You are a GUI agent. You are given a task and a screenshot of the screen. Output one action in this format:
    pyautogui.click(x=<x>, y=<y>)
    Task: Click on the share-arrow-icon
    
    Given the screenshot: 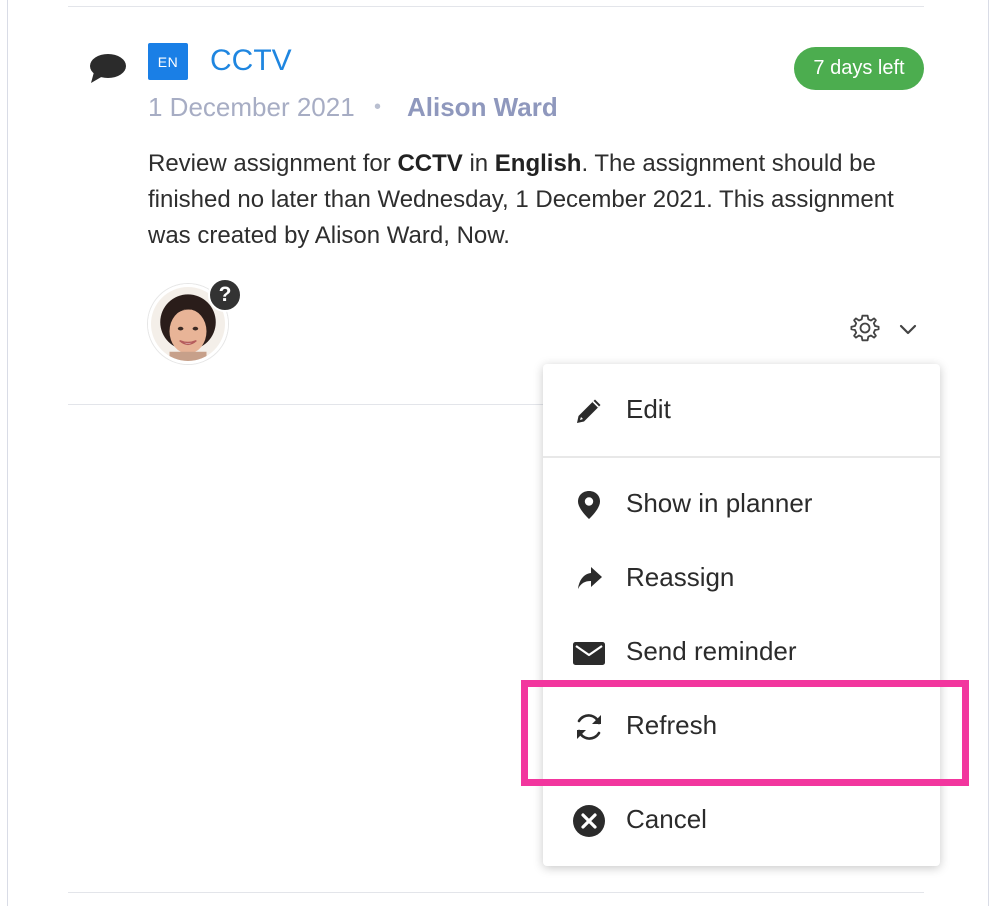 What is the action you would take?
    pyautogui.click(x=589, y=579)
    